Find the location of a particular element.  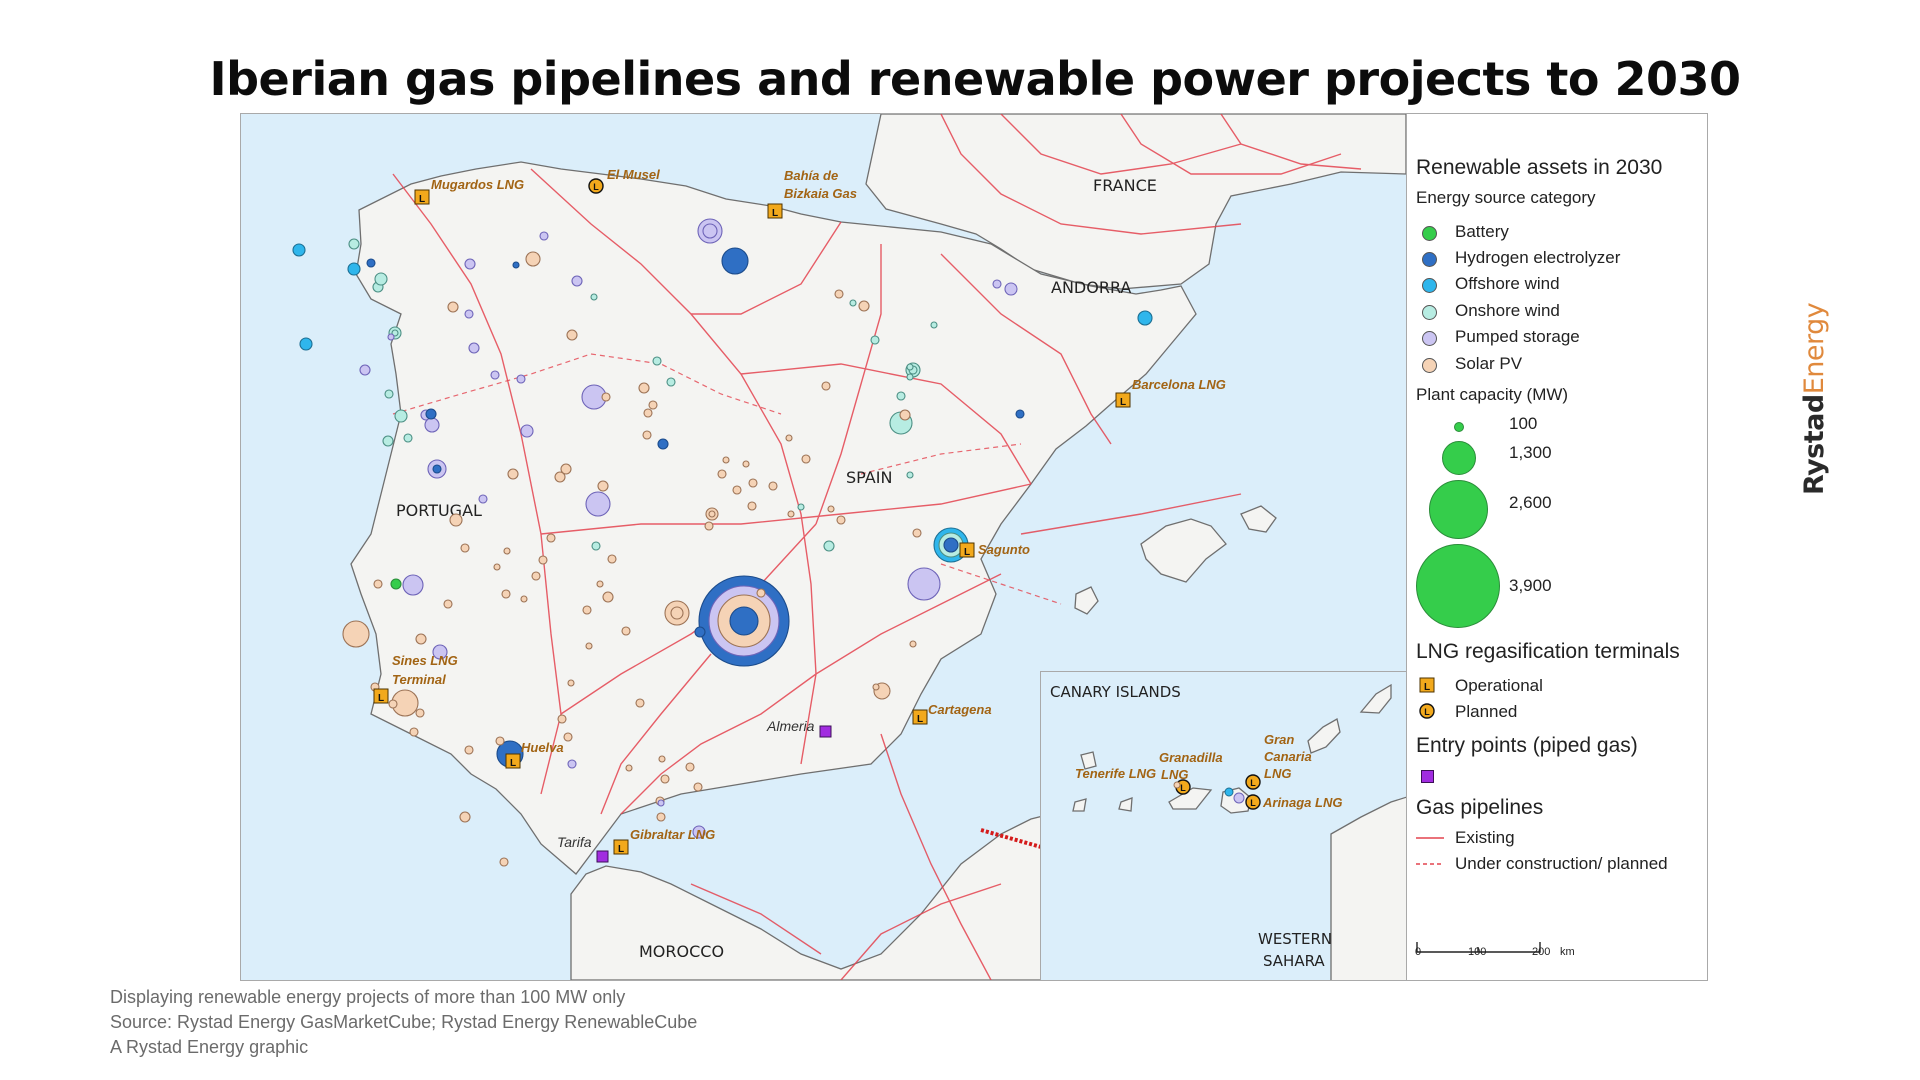

terminal-arinaga: L is located at coordinates (1253, 802).